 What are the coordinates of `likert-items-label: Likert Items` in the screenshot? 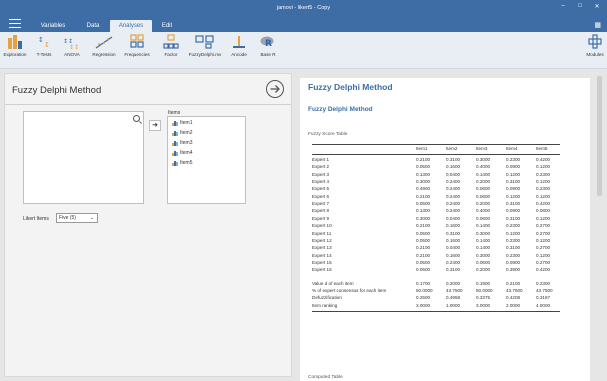 It's located at (36, 219).